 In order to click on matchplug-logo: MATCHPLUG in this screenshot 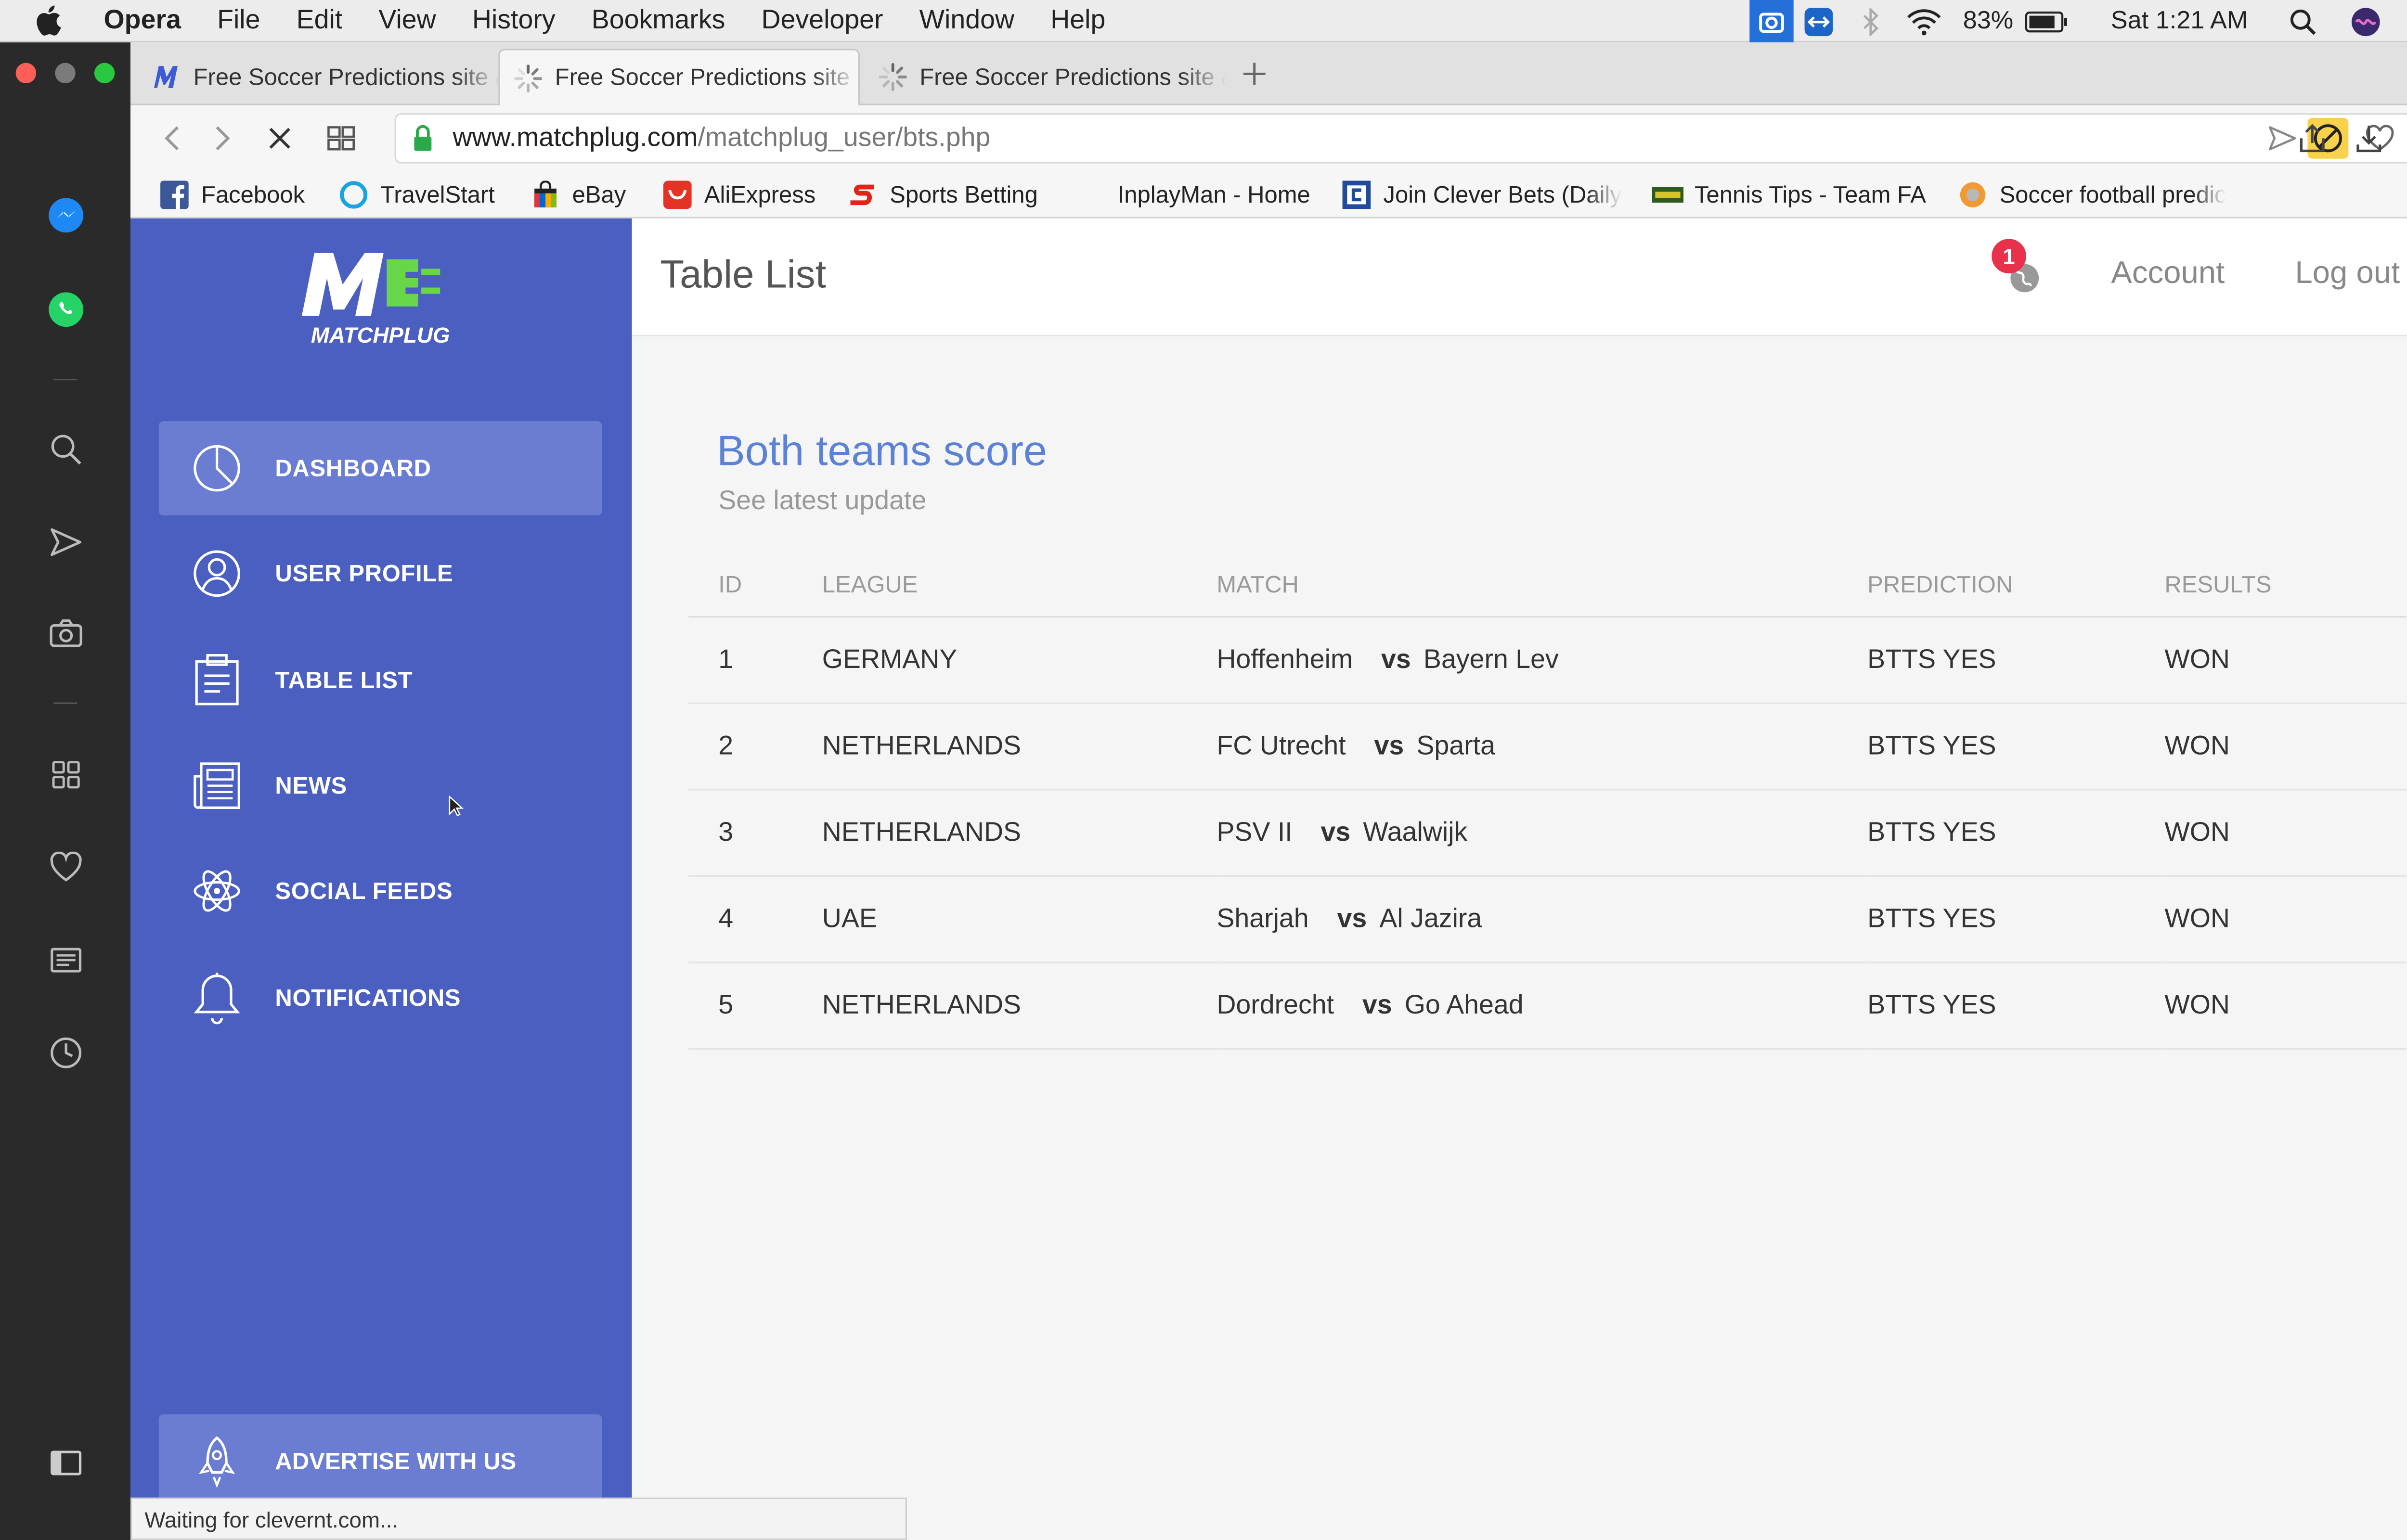, I will do `click(380, 299)`.